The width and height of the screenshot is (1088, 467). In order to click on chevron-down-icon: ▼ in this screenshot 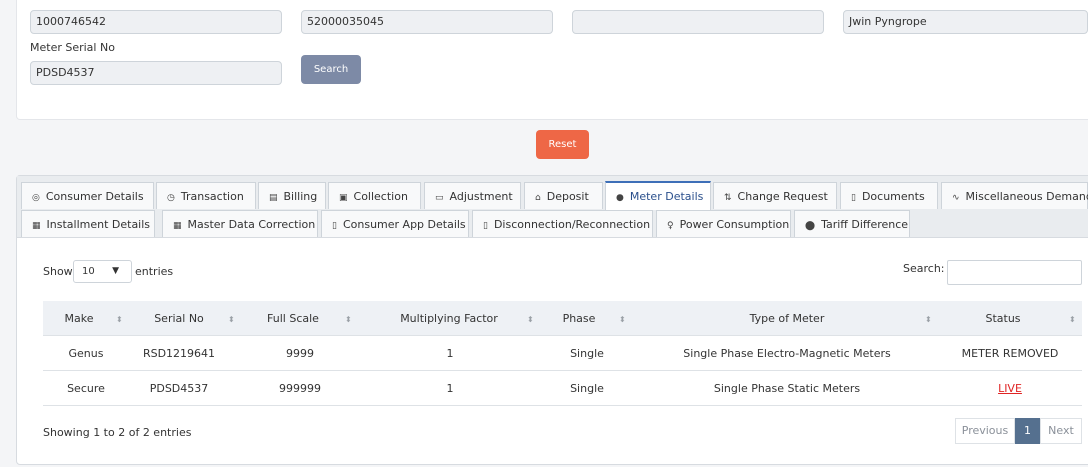, I will do `click(115, 271)`.